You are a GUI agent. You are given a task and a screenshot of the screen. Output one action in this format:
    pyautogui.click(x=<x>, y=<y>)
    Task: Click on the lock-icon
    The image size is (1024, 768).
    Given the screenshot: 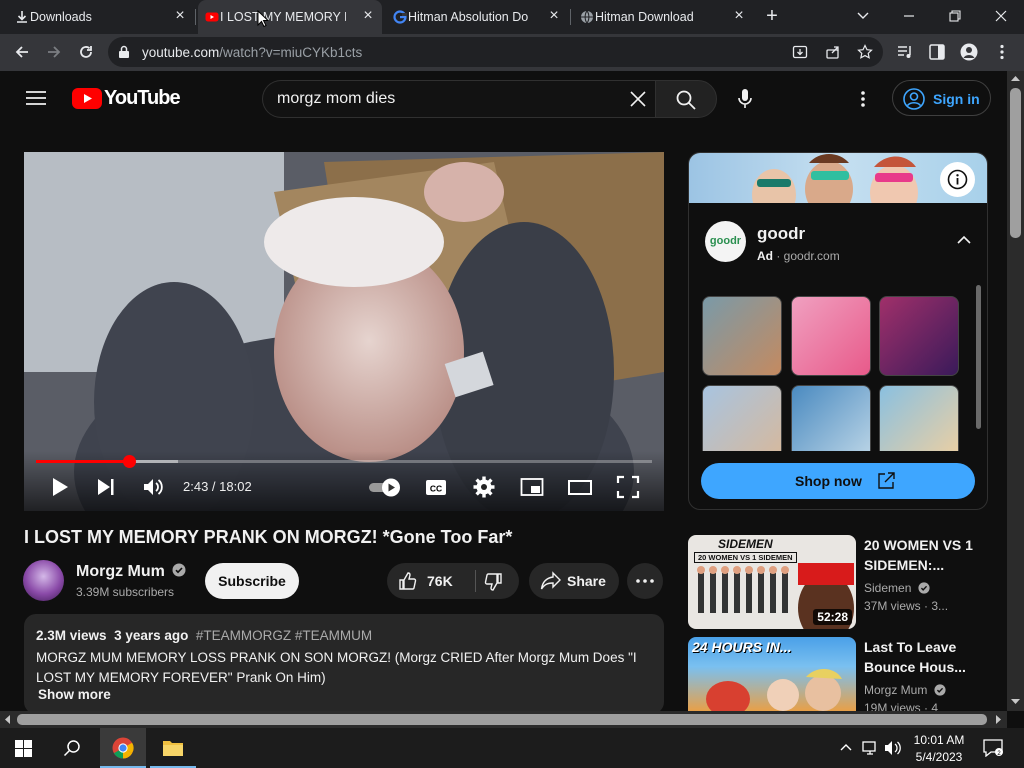 What is the action you would take?
    pyautogui.click(x=124, y=52)
    